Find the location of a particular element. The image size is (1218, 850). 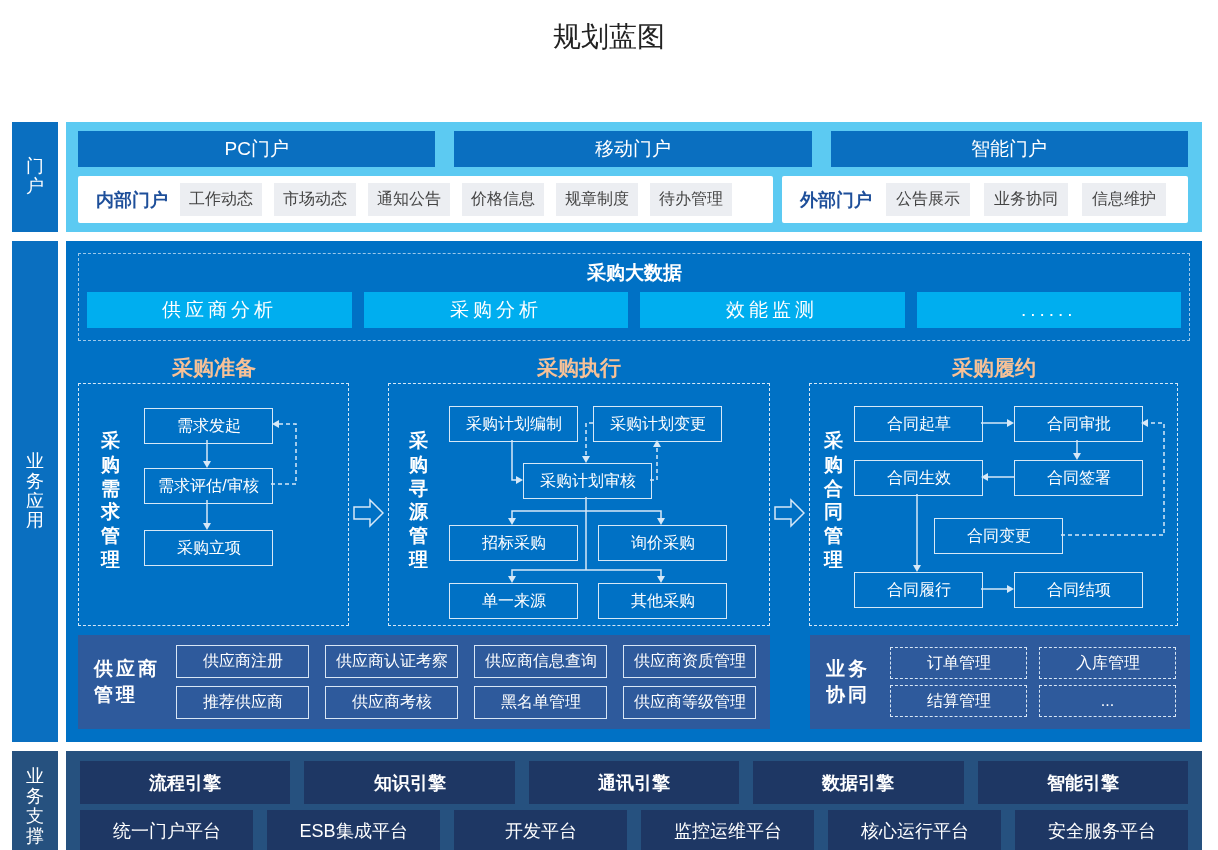

analysis-tile: 采购分析 is located at coordinates (495, 310).